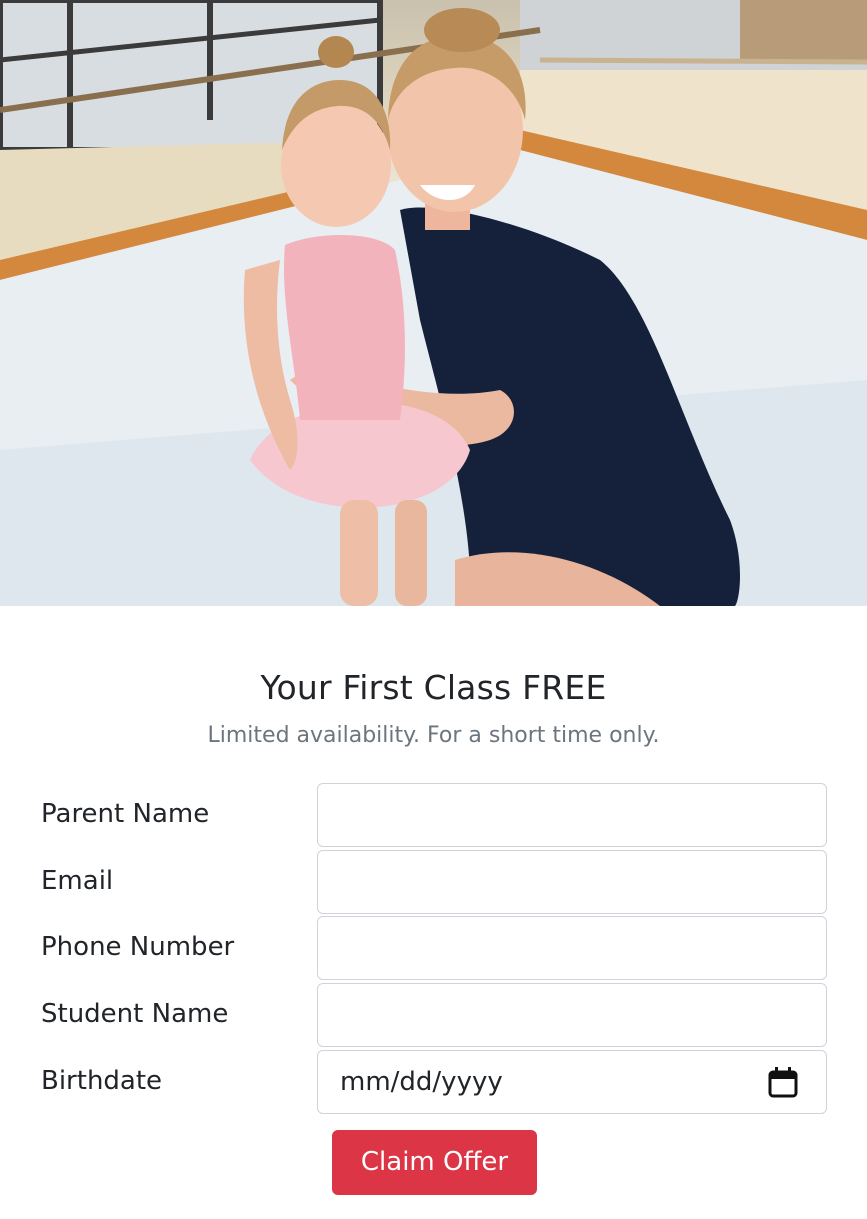 Image resolution: width=867 pixels, height=1219 pixels. Describe the element at coordinates (572, 815) in the screenshot. I see `parent-name-input` at that location.